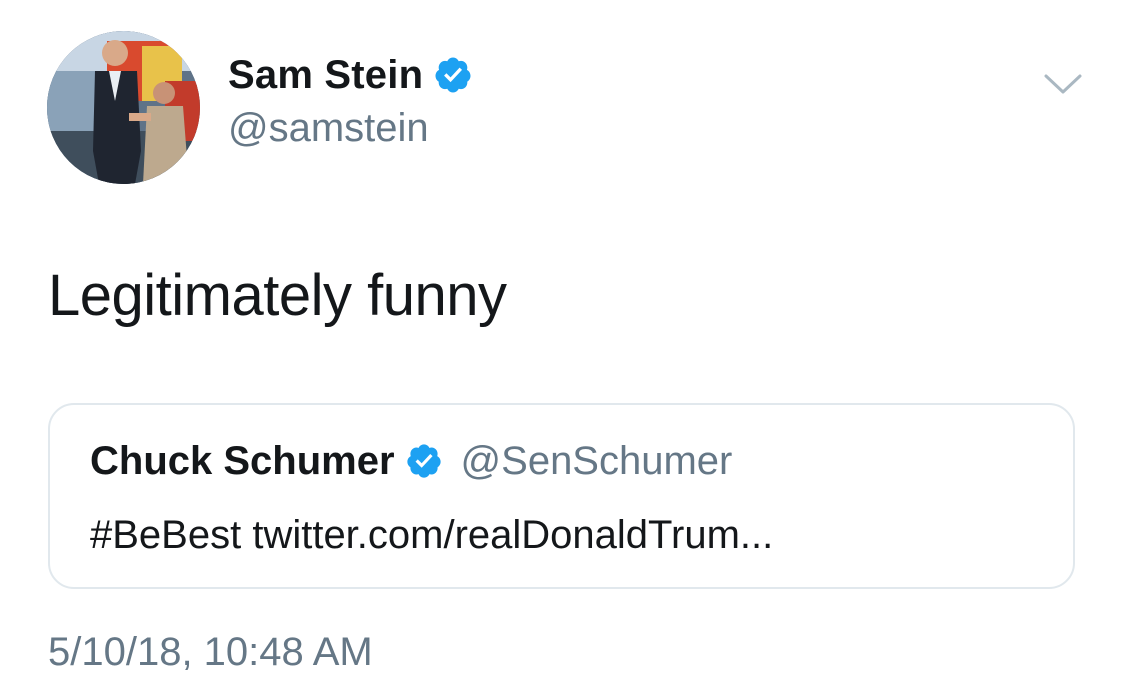  I want to click on author-avatar, so click(123, 107).